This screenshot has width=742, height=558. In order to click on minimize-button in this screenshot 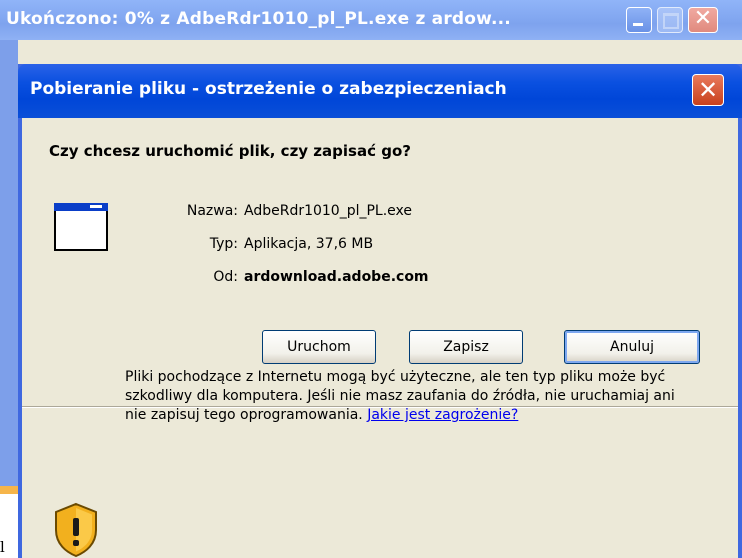, I will do `click(639, 20)`.